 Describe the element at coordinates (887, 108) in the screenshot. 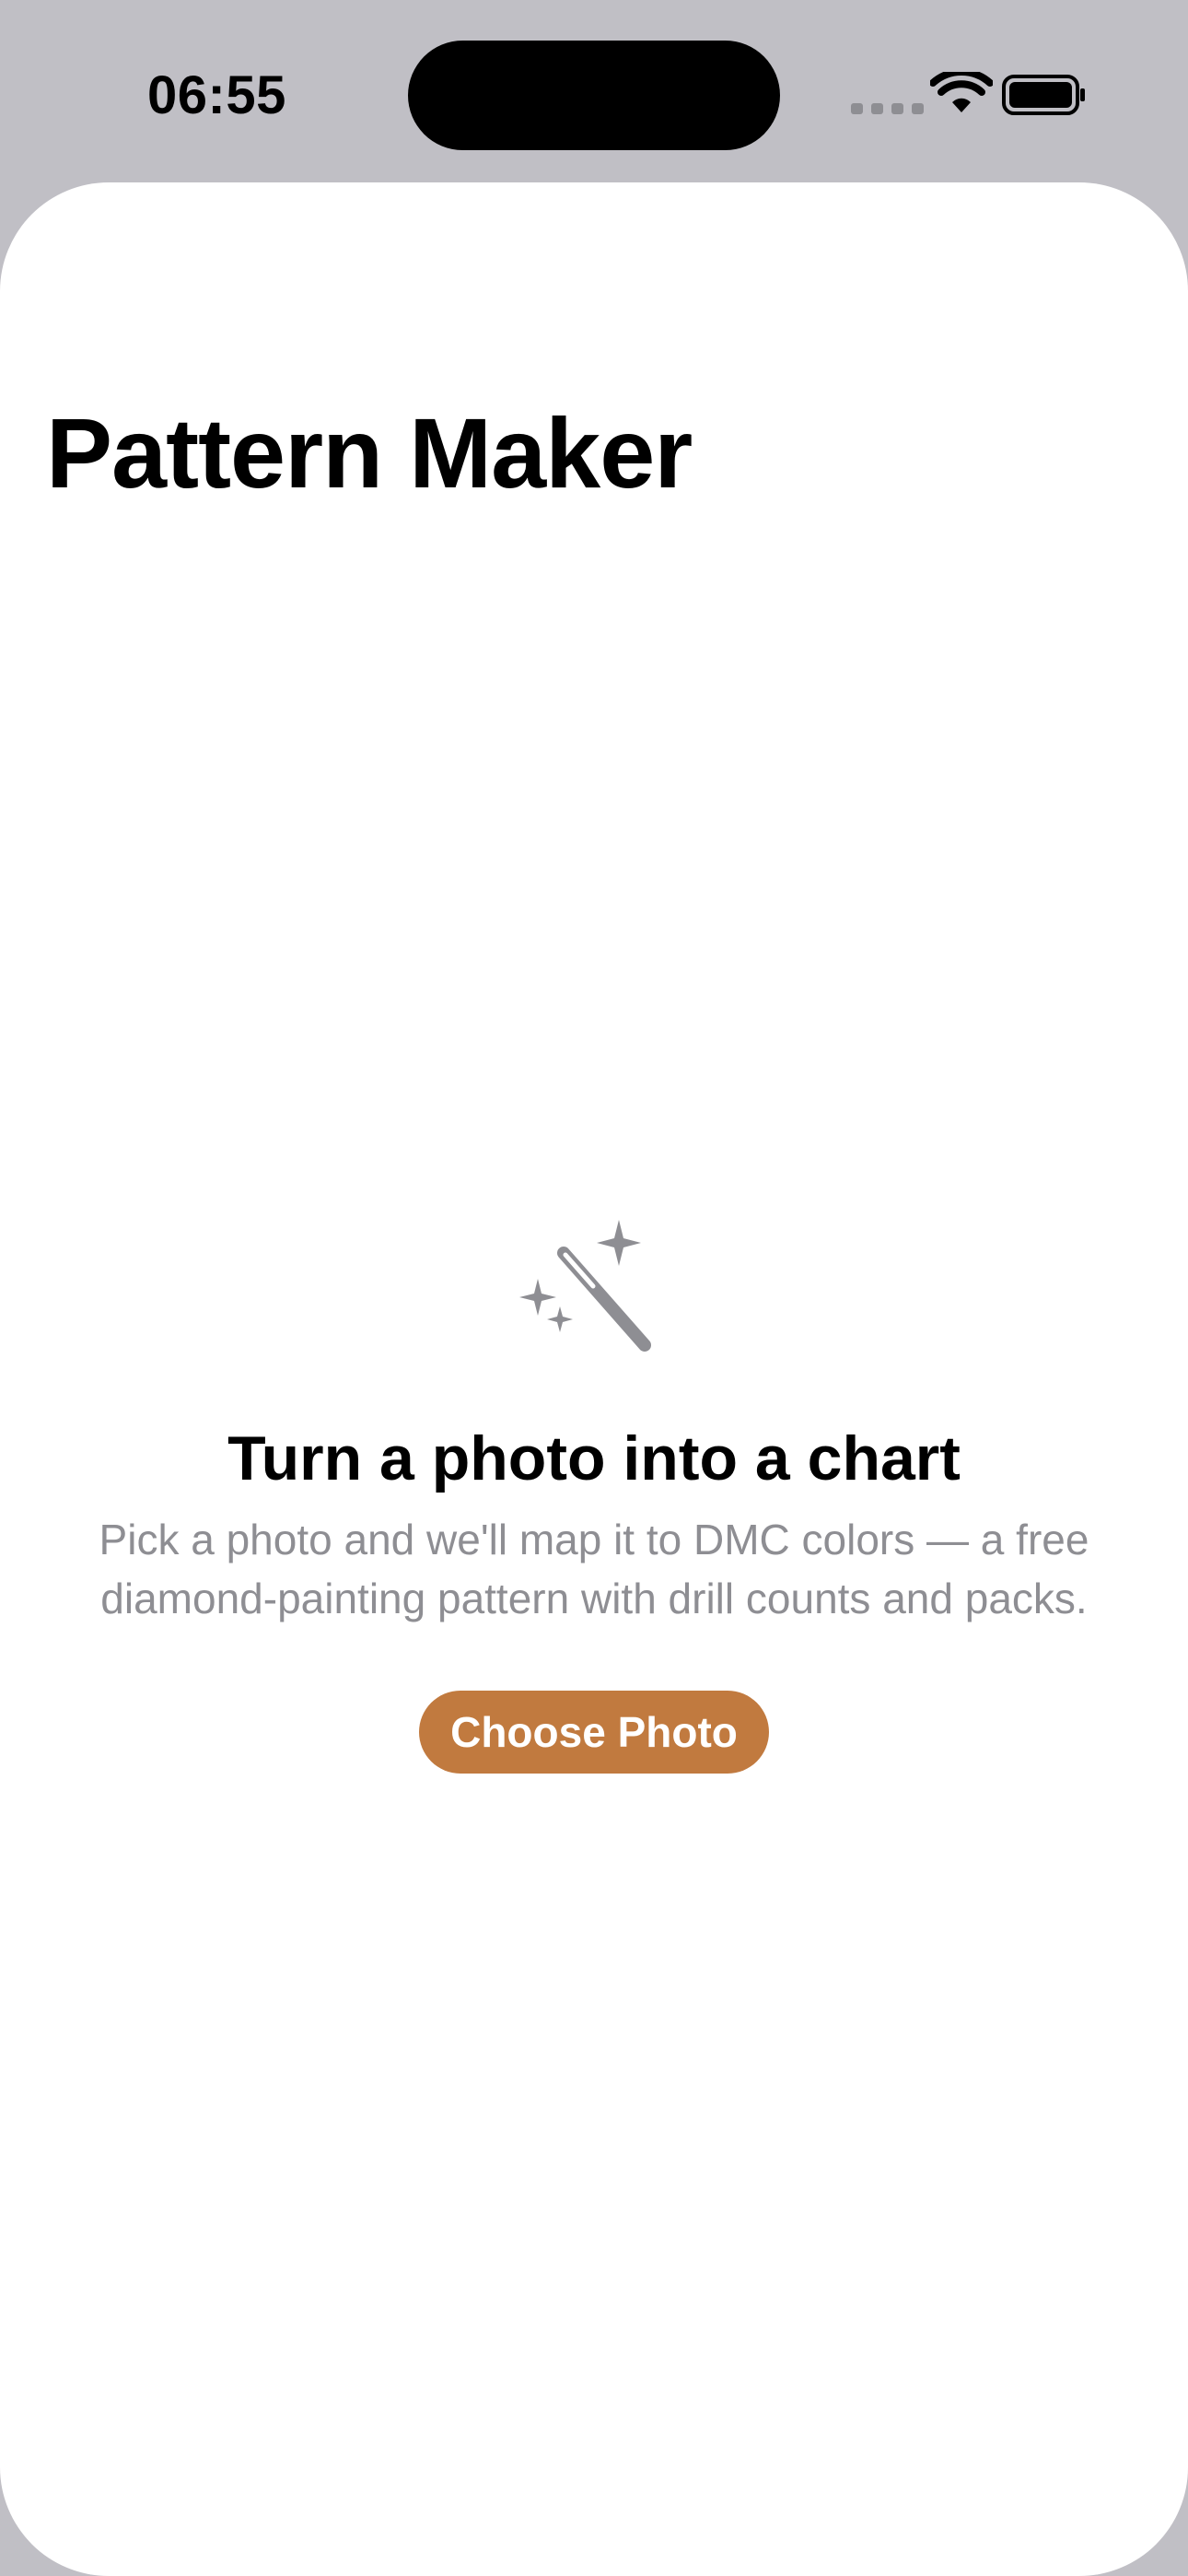

I see `cellular-signal-icon` at that location.